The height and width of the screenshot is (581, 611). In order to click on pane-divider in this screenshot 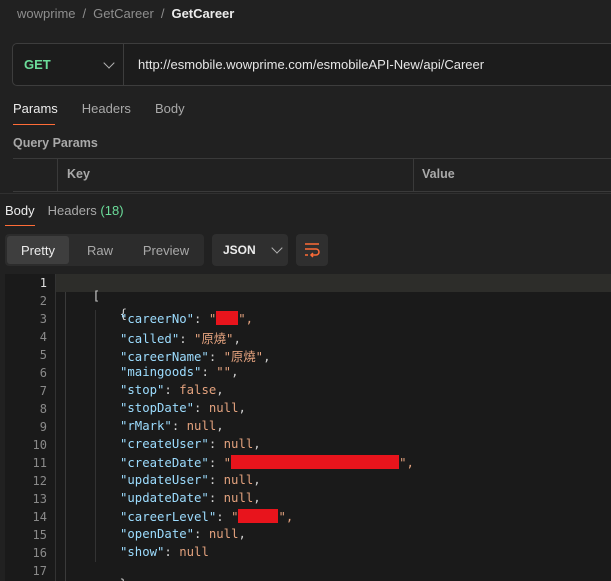, I will do `click(305, 193)`.